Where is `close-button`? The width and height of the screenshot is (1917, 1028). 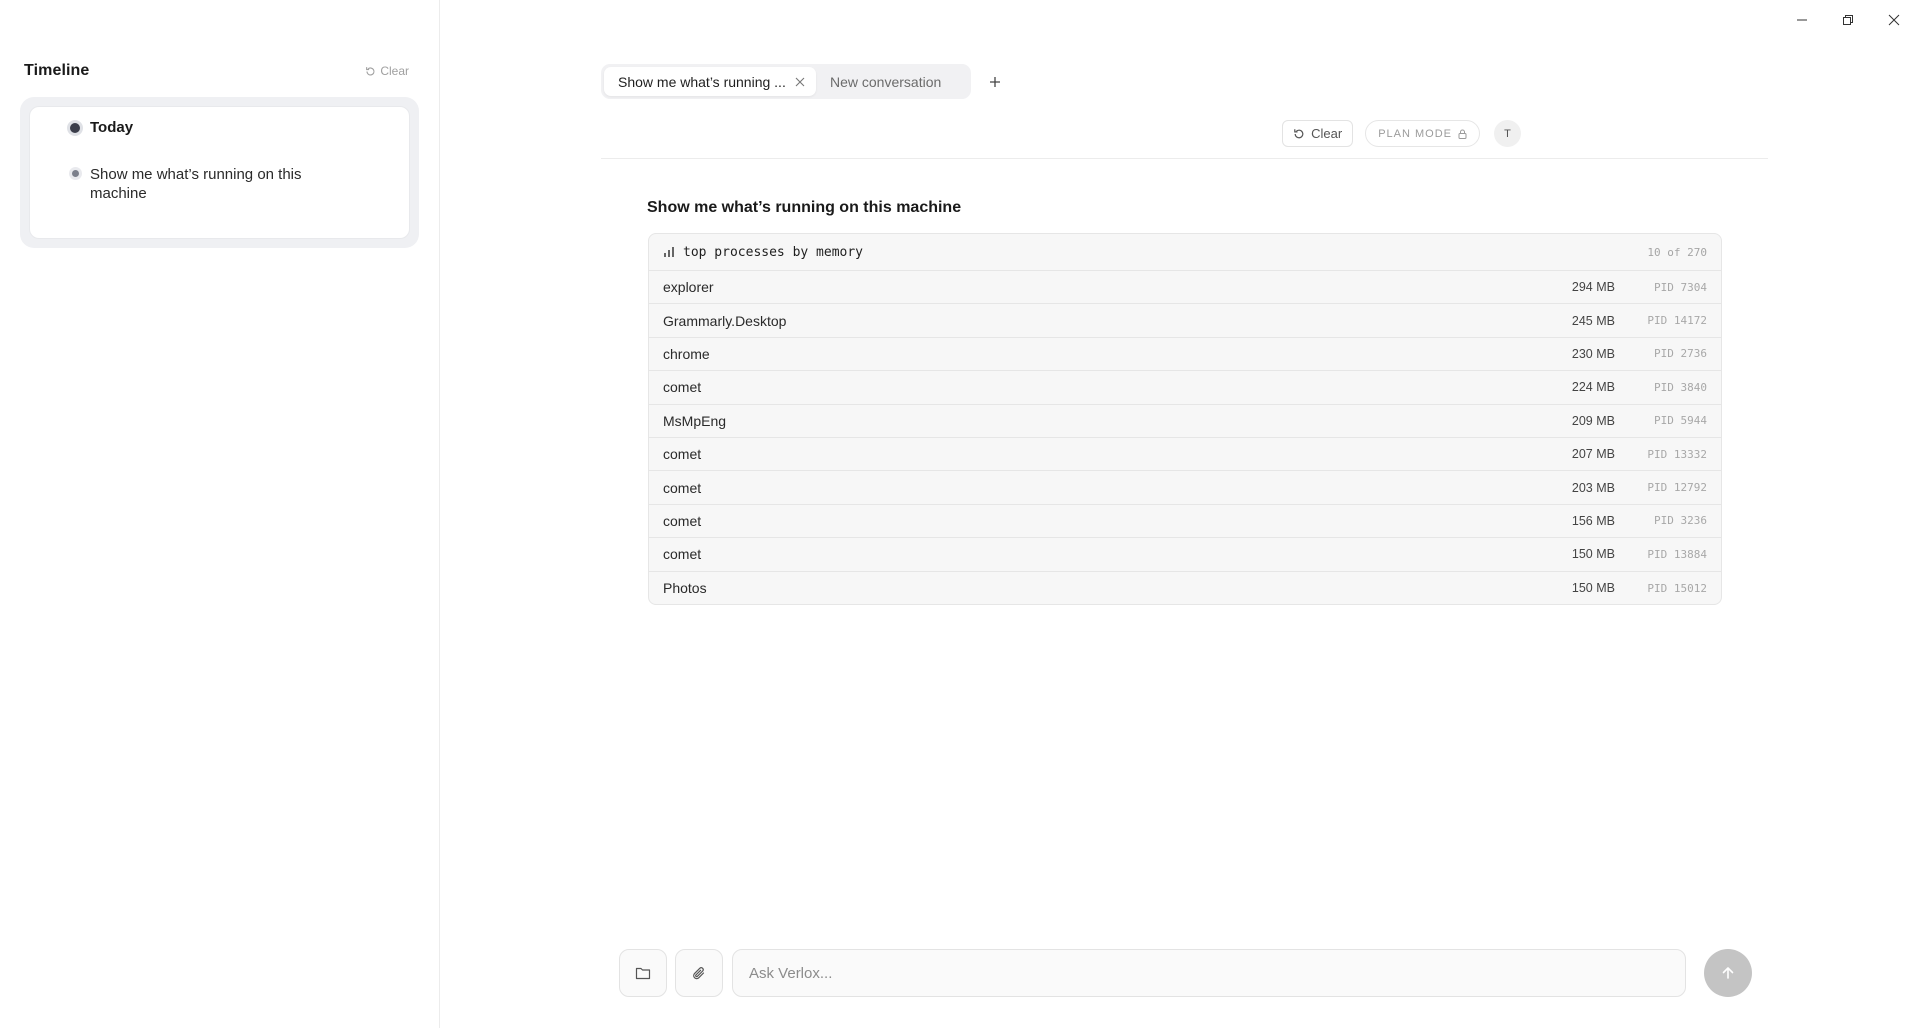
close-button is located at coordinates (1894, 20).